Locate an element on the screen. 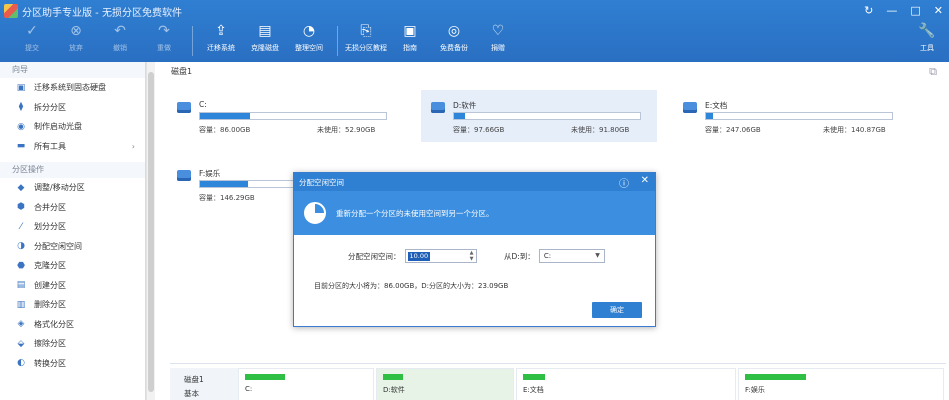  sidebar-item-split: ⧫ 拆分分区 is located at coordinates (72, 108).